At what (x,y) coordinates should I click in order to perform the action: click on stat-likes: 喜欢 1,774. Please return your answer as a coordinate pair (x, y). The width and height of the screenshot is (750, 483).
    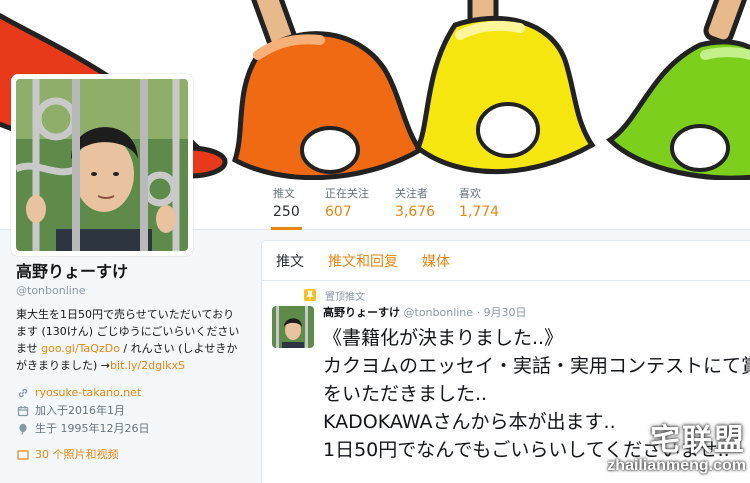
    Looking at the image, I should click on (479, 208).